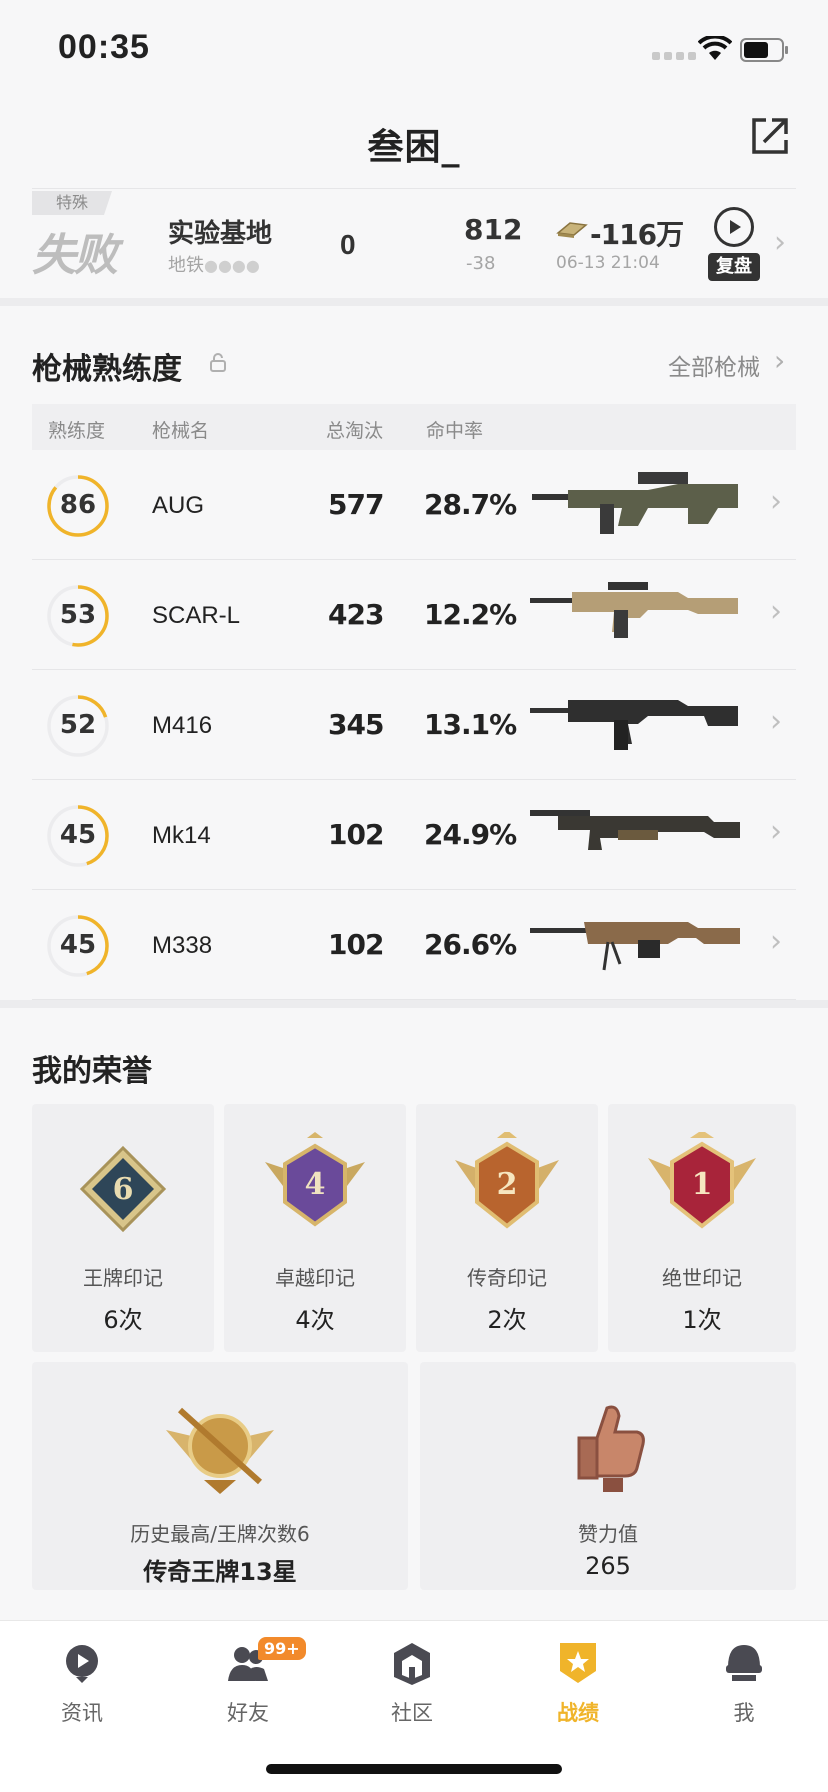  Describe the element at coordinates (315, 1278) in the screenshot. I see `honor-label: 卓越印记` at that location.